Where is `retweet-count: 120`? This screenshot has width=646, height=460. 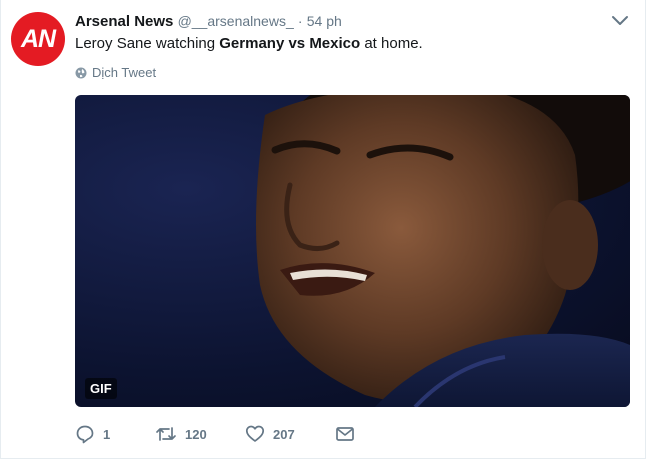
retweet-count: 120 is located at coordinates (196, 434).